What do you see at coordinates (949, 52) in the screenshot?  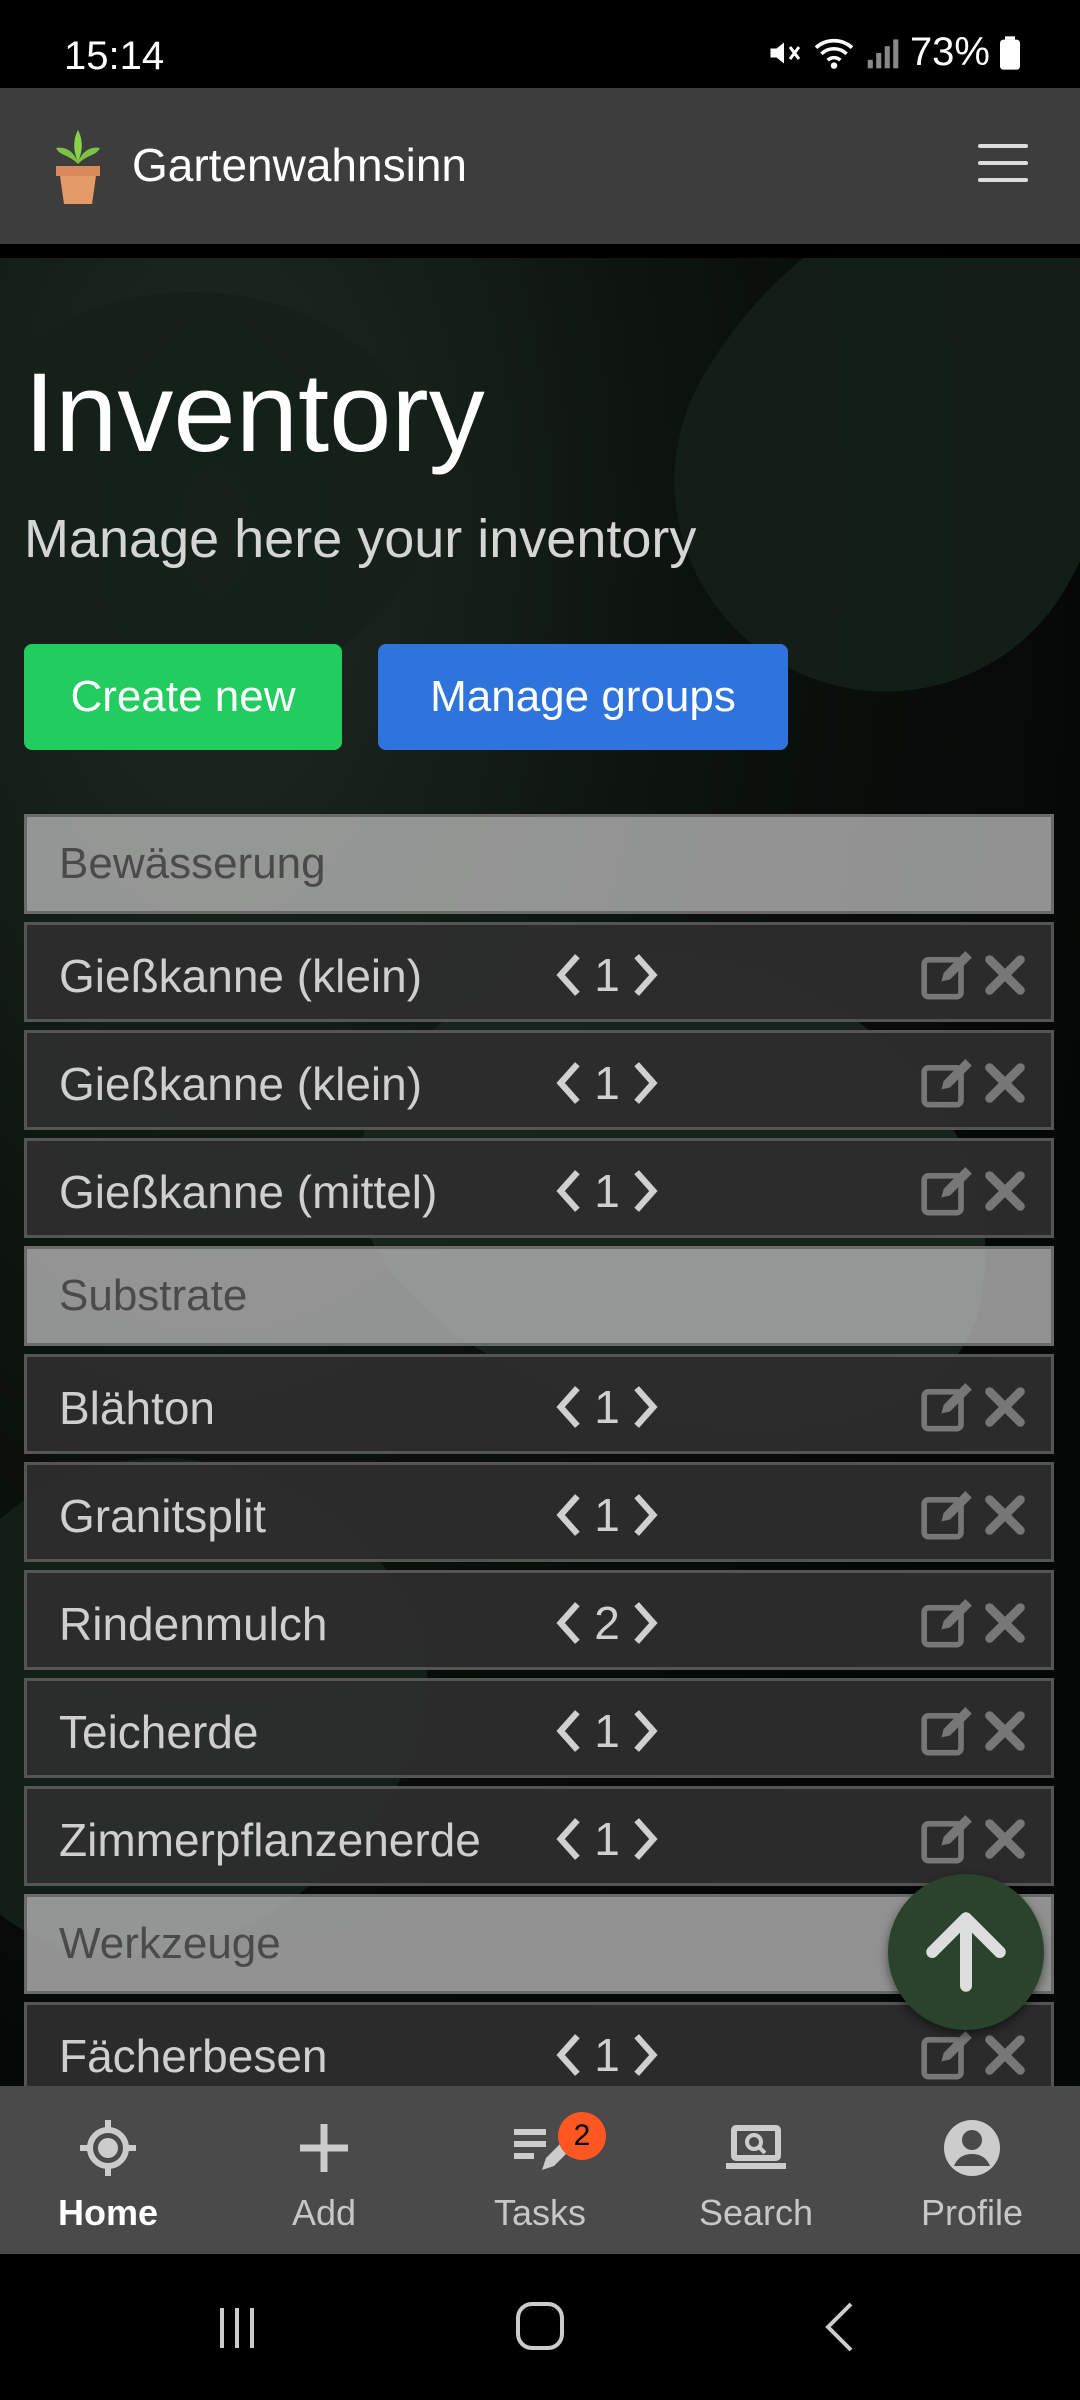 I see `battery-percent: 73%` at bounding box center [949, 52].